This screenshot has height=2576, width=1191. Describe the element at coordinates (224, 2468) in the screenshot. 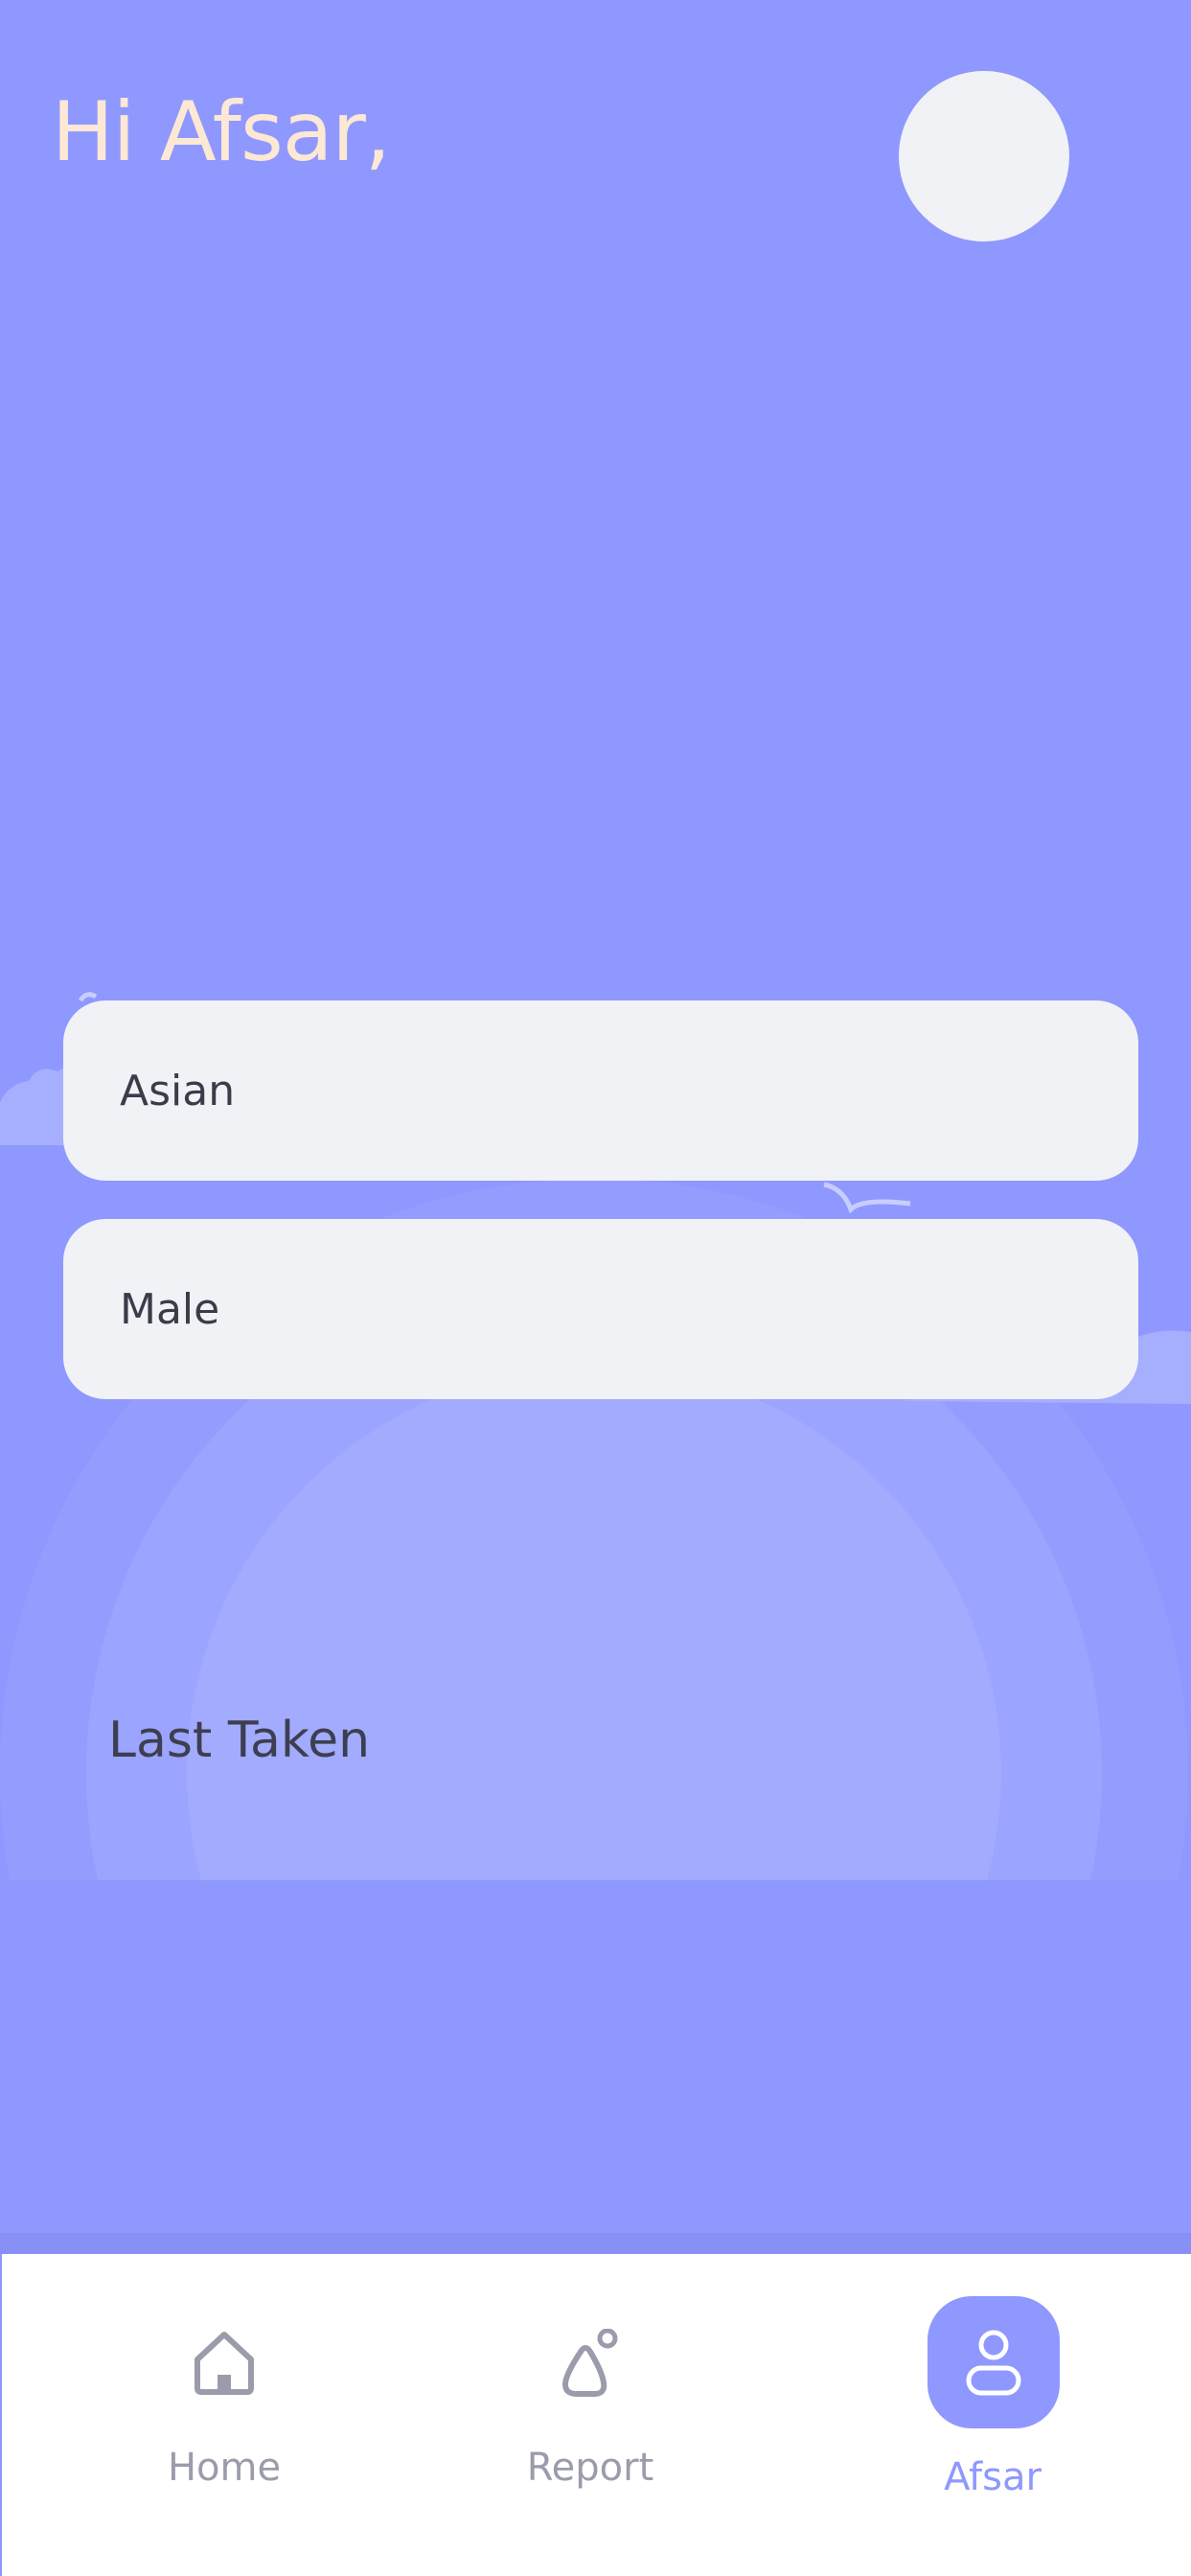

I see `nav-label-home: Home` at that location.